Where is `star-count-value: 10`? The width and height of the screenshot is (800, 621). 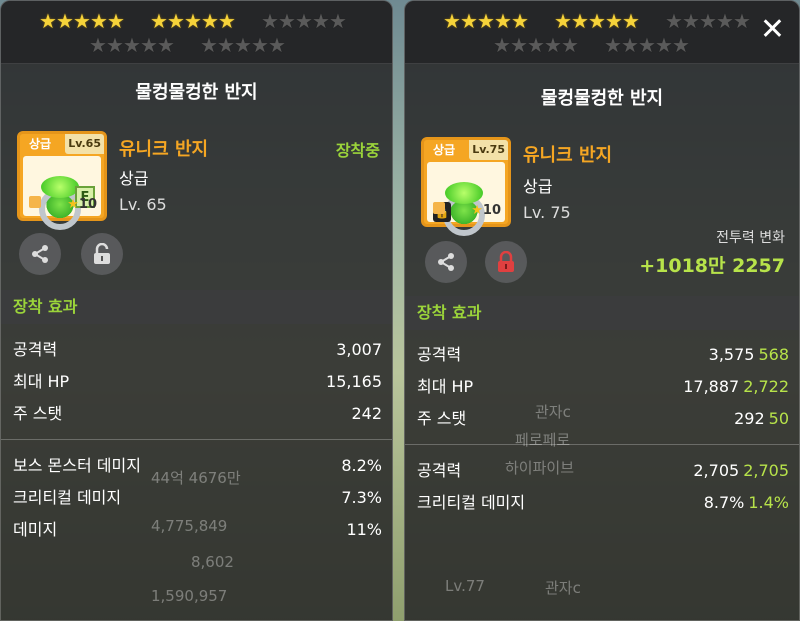 star-count-value: 10 is located at coordinates (491, 210).